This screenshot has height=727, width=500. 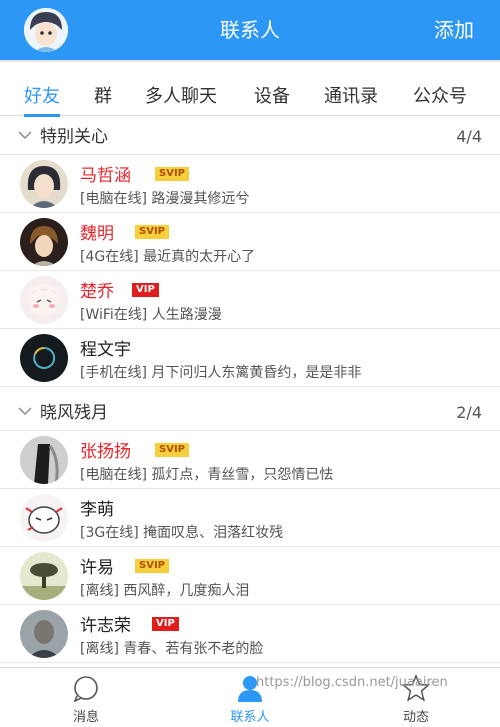 What do you see at coordinates (207, 475) in the screenshot?
I see `contact-status: [电脑在线] 孤灯点，青丝雪，只怨情已怯` at bounding box center [207, 475].